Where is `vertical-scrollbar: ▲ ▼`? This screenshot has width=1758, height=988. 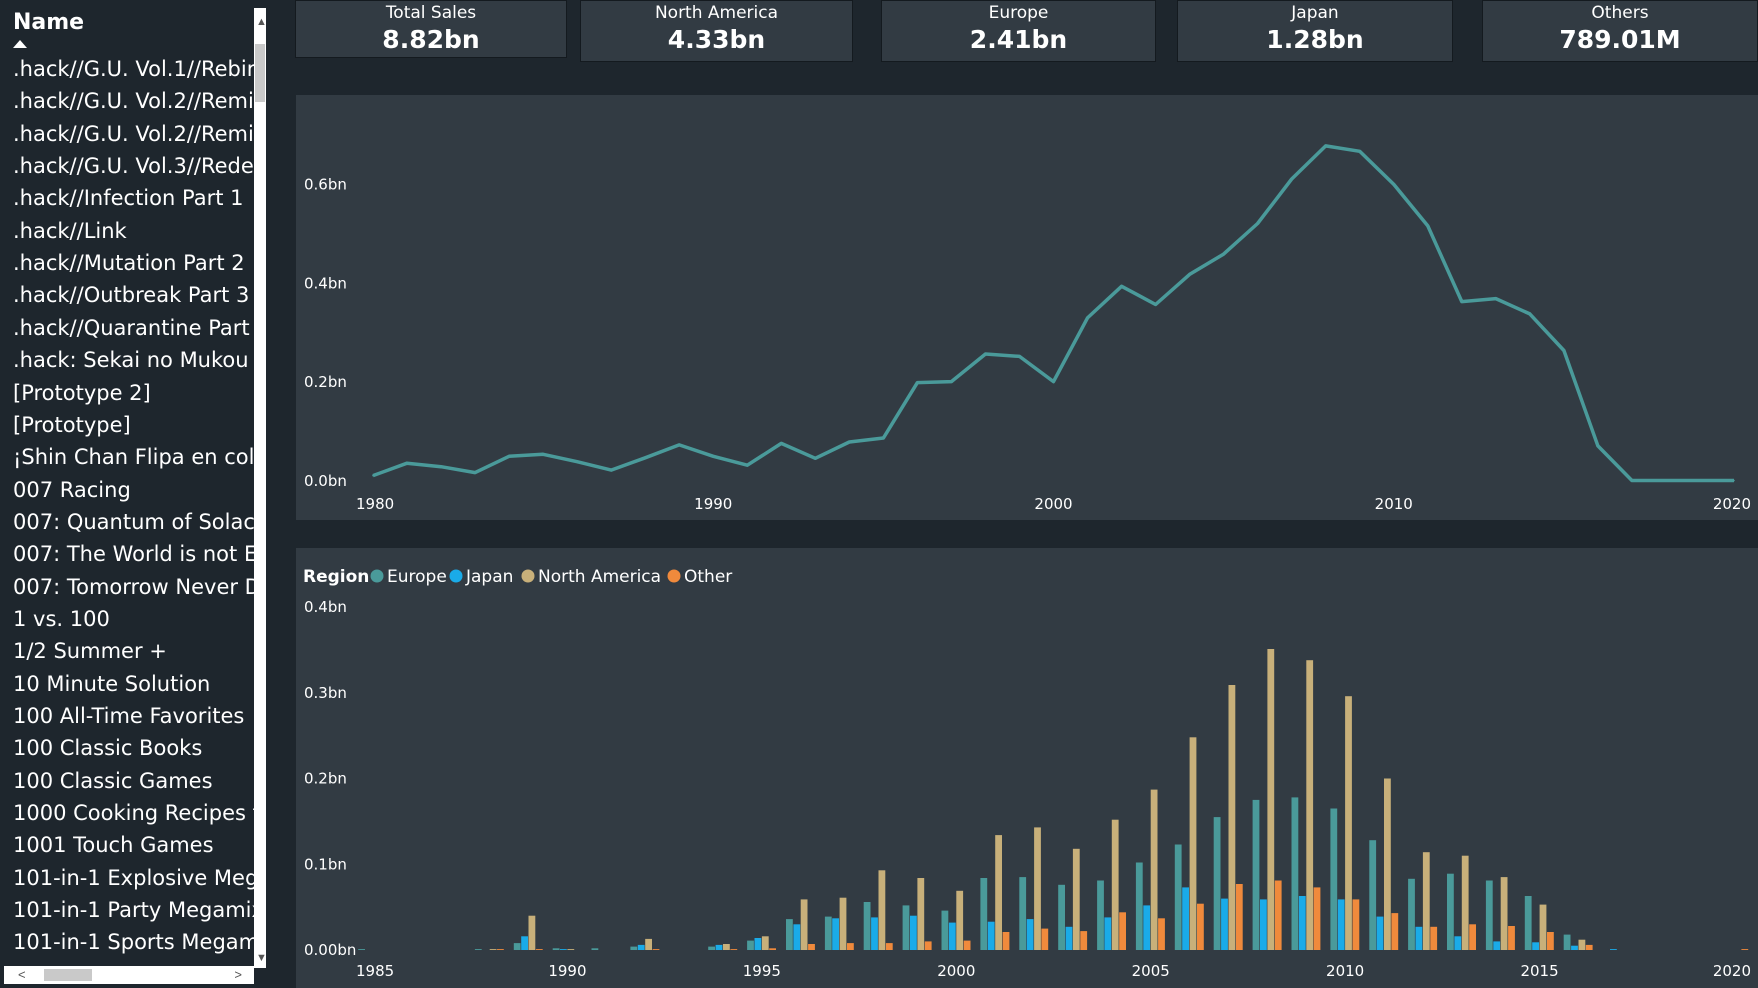
vertical-scrollbar: ▲ ▼ is located at coordinates (260, 488).